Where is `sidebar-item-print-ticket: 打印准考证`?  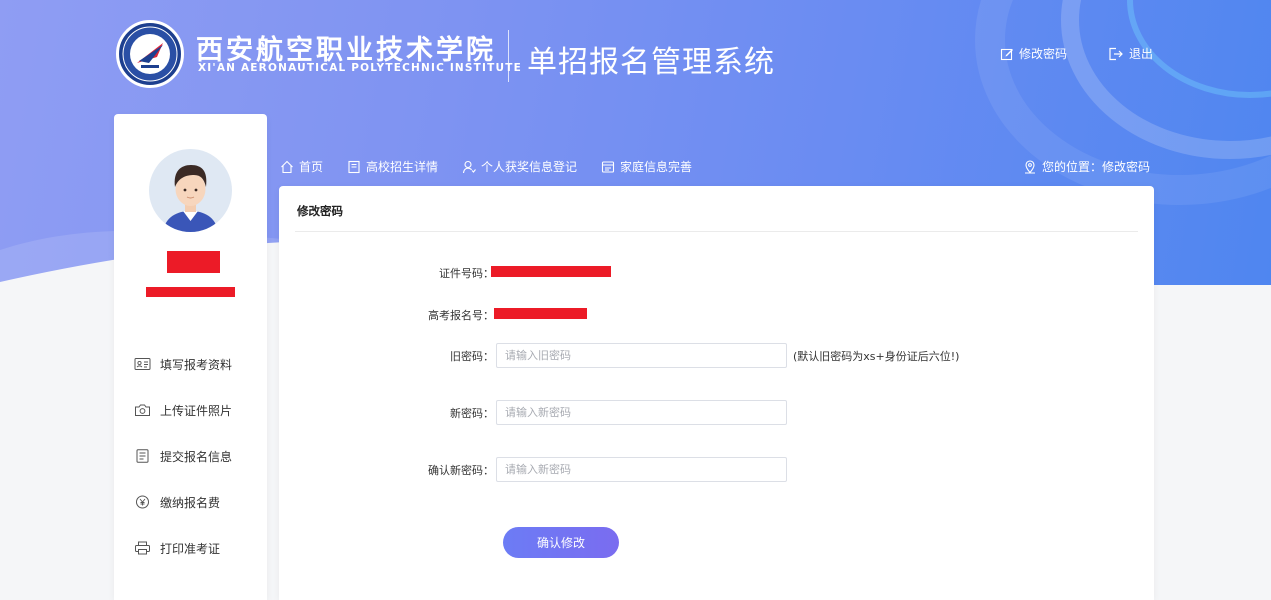
sidebar-item-print-ticket: 打印准考证 is located at coordinates (183, 548).